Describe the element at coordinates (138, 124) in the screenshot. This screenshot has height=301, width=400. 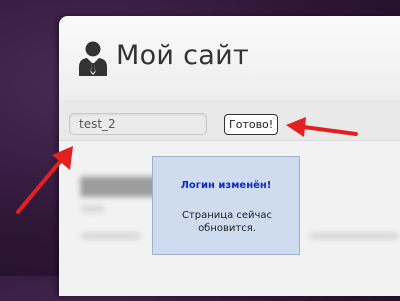
I see `login-name-input` at that location.